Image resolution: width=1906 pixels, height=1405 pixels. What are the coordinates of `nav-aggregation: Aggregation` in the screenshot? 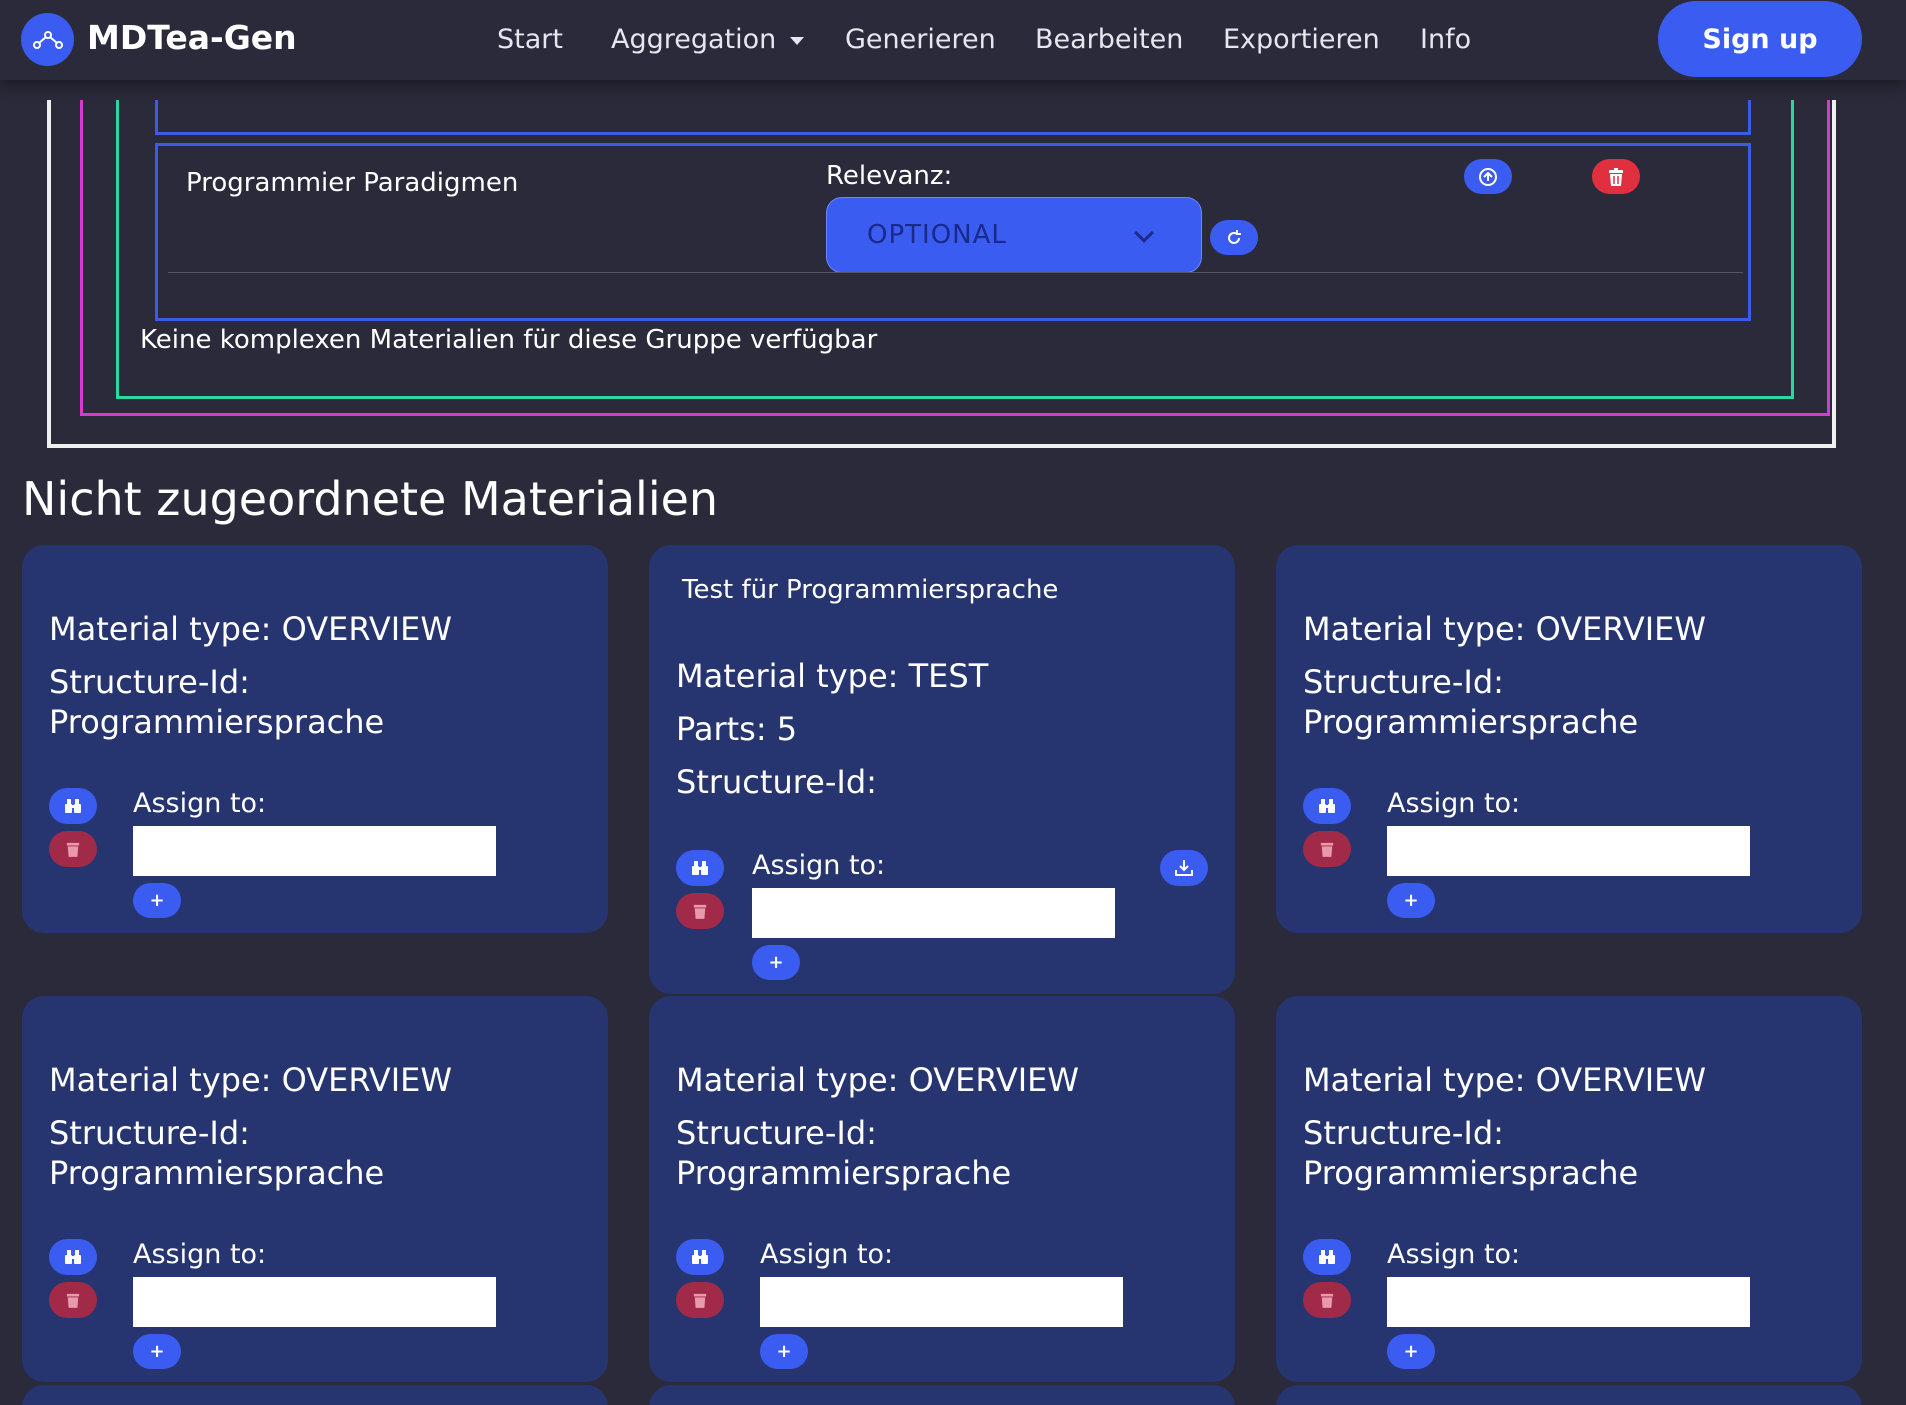 It's located at (708, 39).